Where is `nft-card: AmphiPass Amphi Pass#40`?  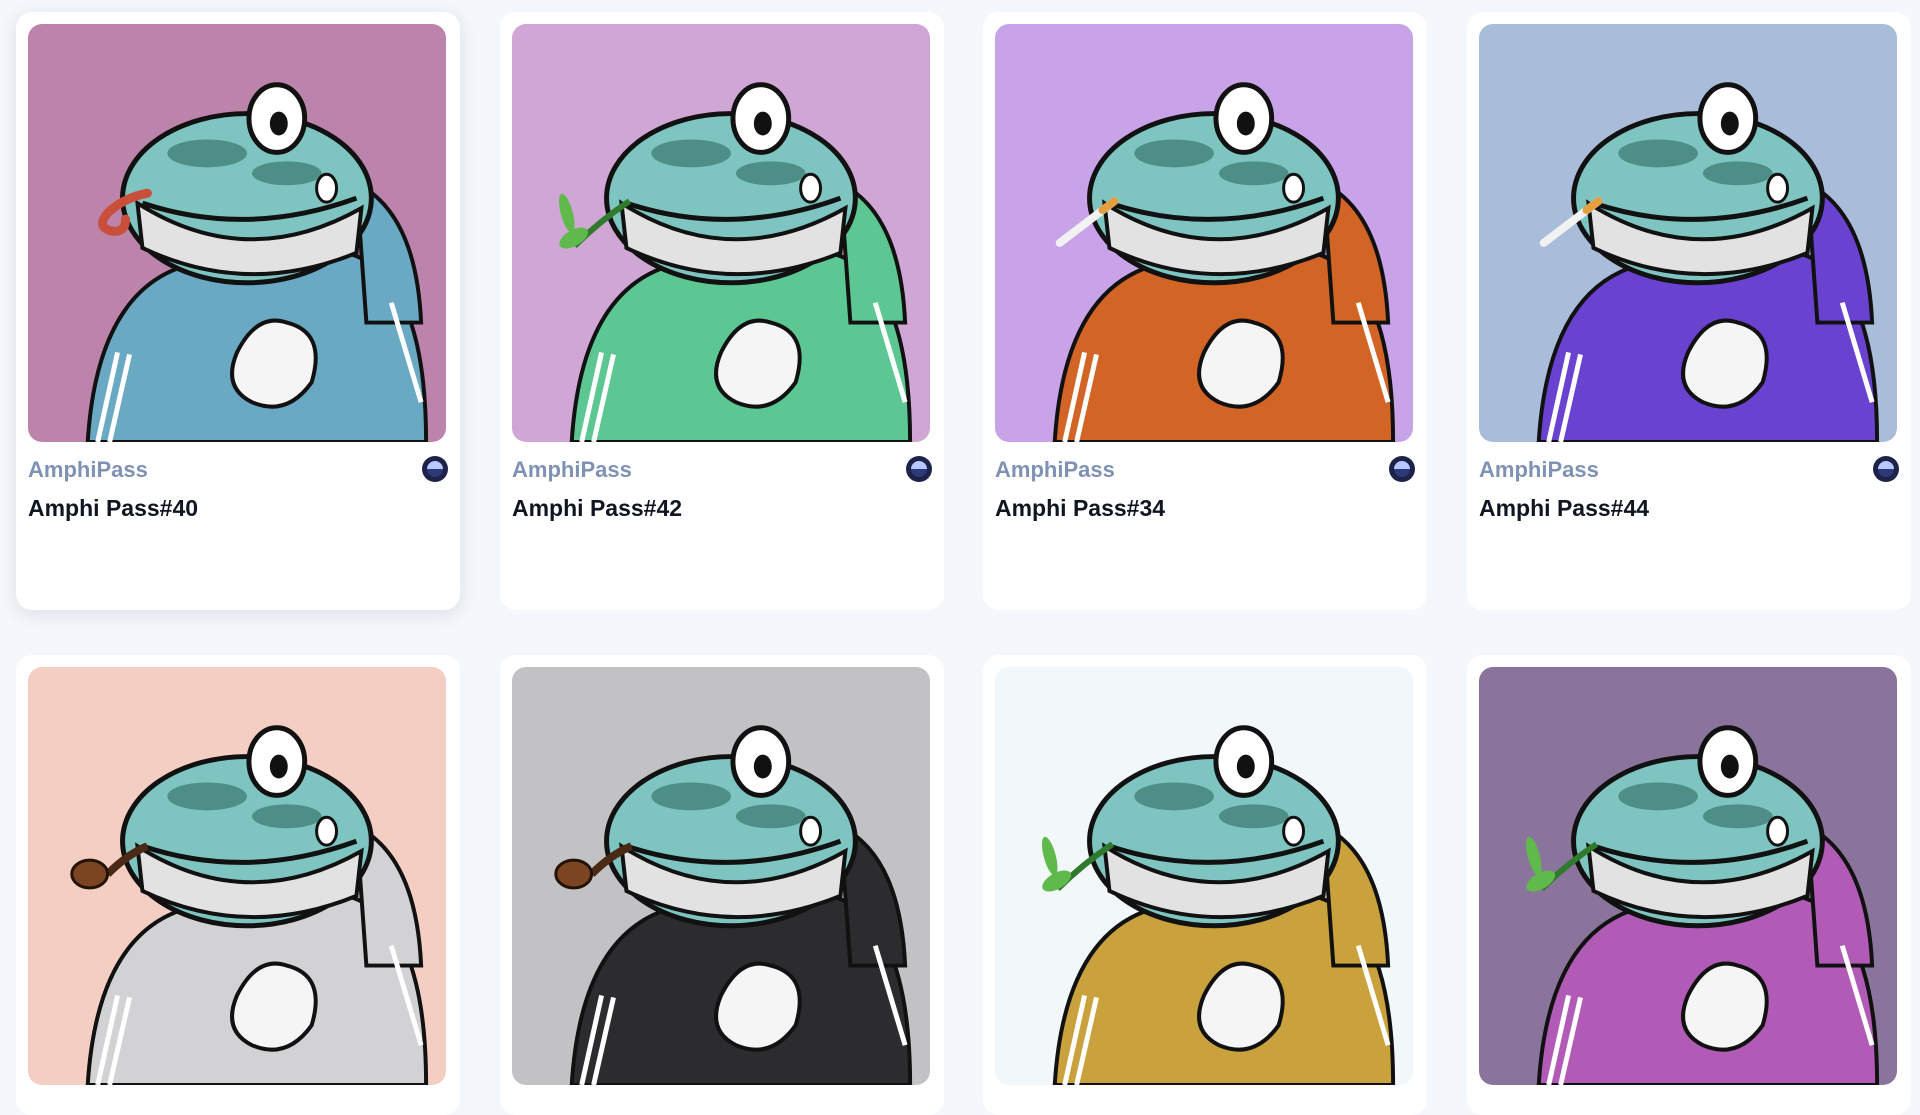 nft-card: AmphiPass Amphi Pass#40 is located at coordinates (238, 311).